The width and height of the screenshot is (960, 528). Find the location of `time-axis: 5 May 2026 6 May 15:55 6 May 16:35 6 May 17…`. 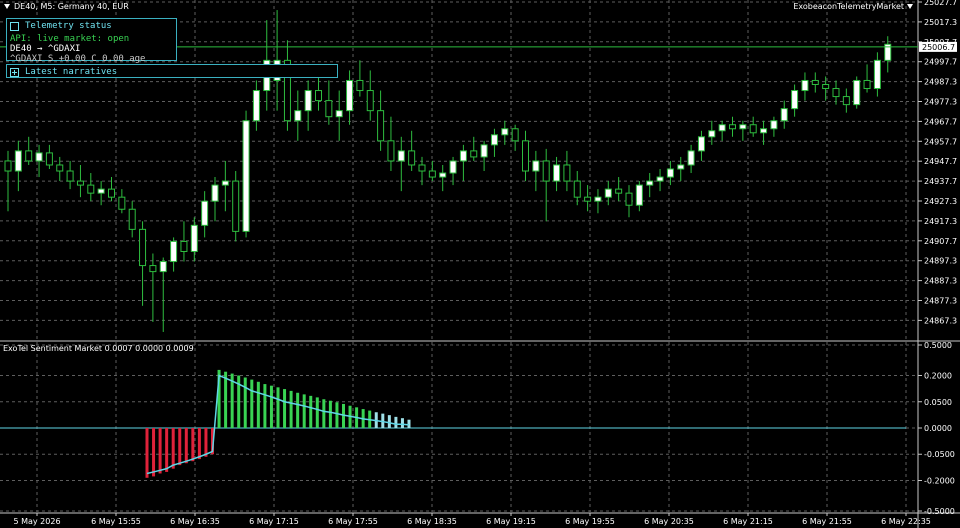

time-axis: 5 May 2026 6 May 15:55 6 May 16:35 6 May 17… is located at coordinates (472, 519).